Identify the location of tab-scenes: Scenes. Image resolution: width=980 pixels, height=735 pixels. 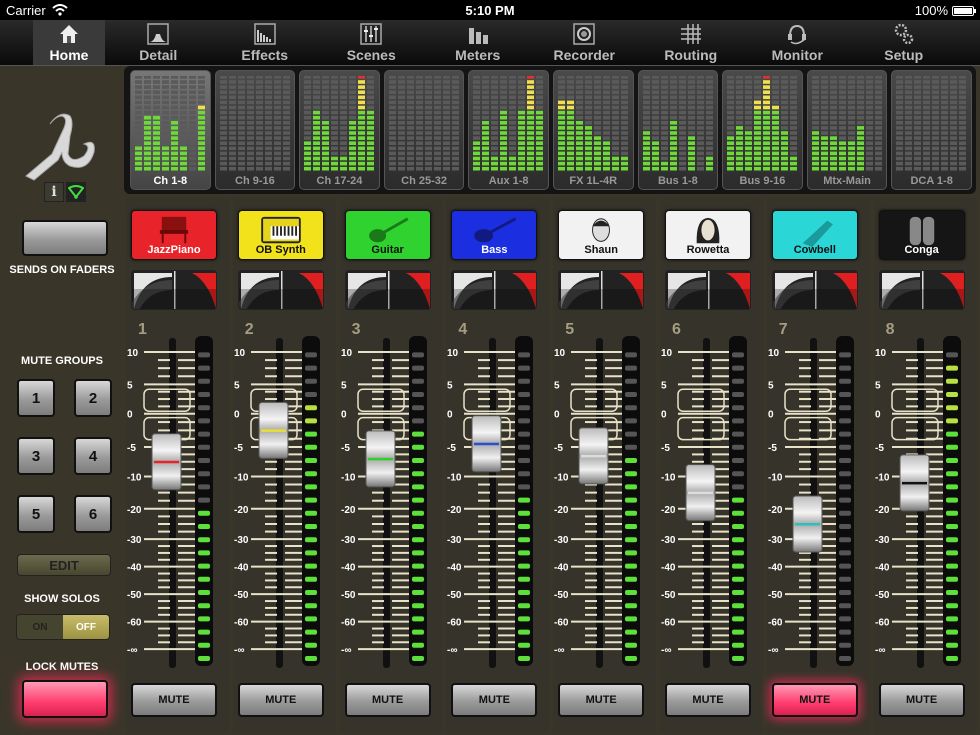
(371, 42).